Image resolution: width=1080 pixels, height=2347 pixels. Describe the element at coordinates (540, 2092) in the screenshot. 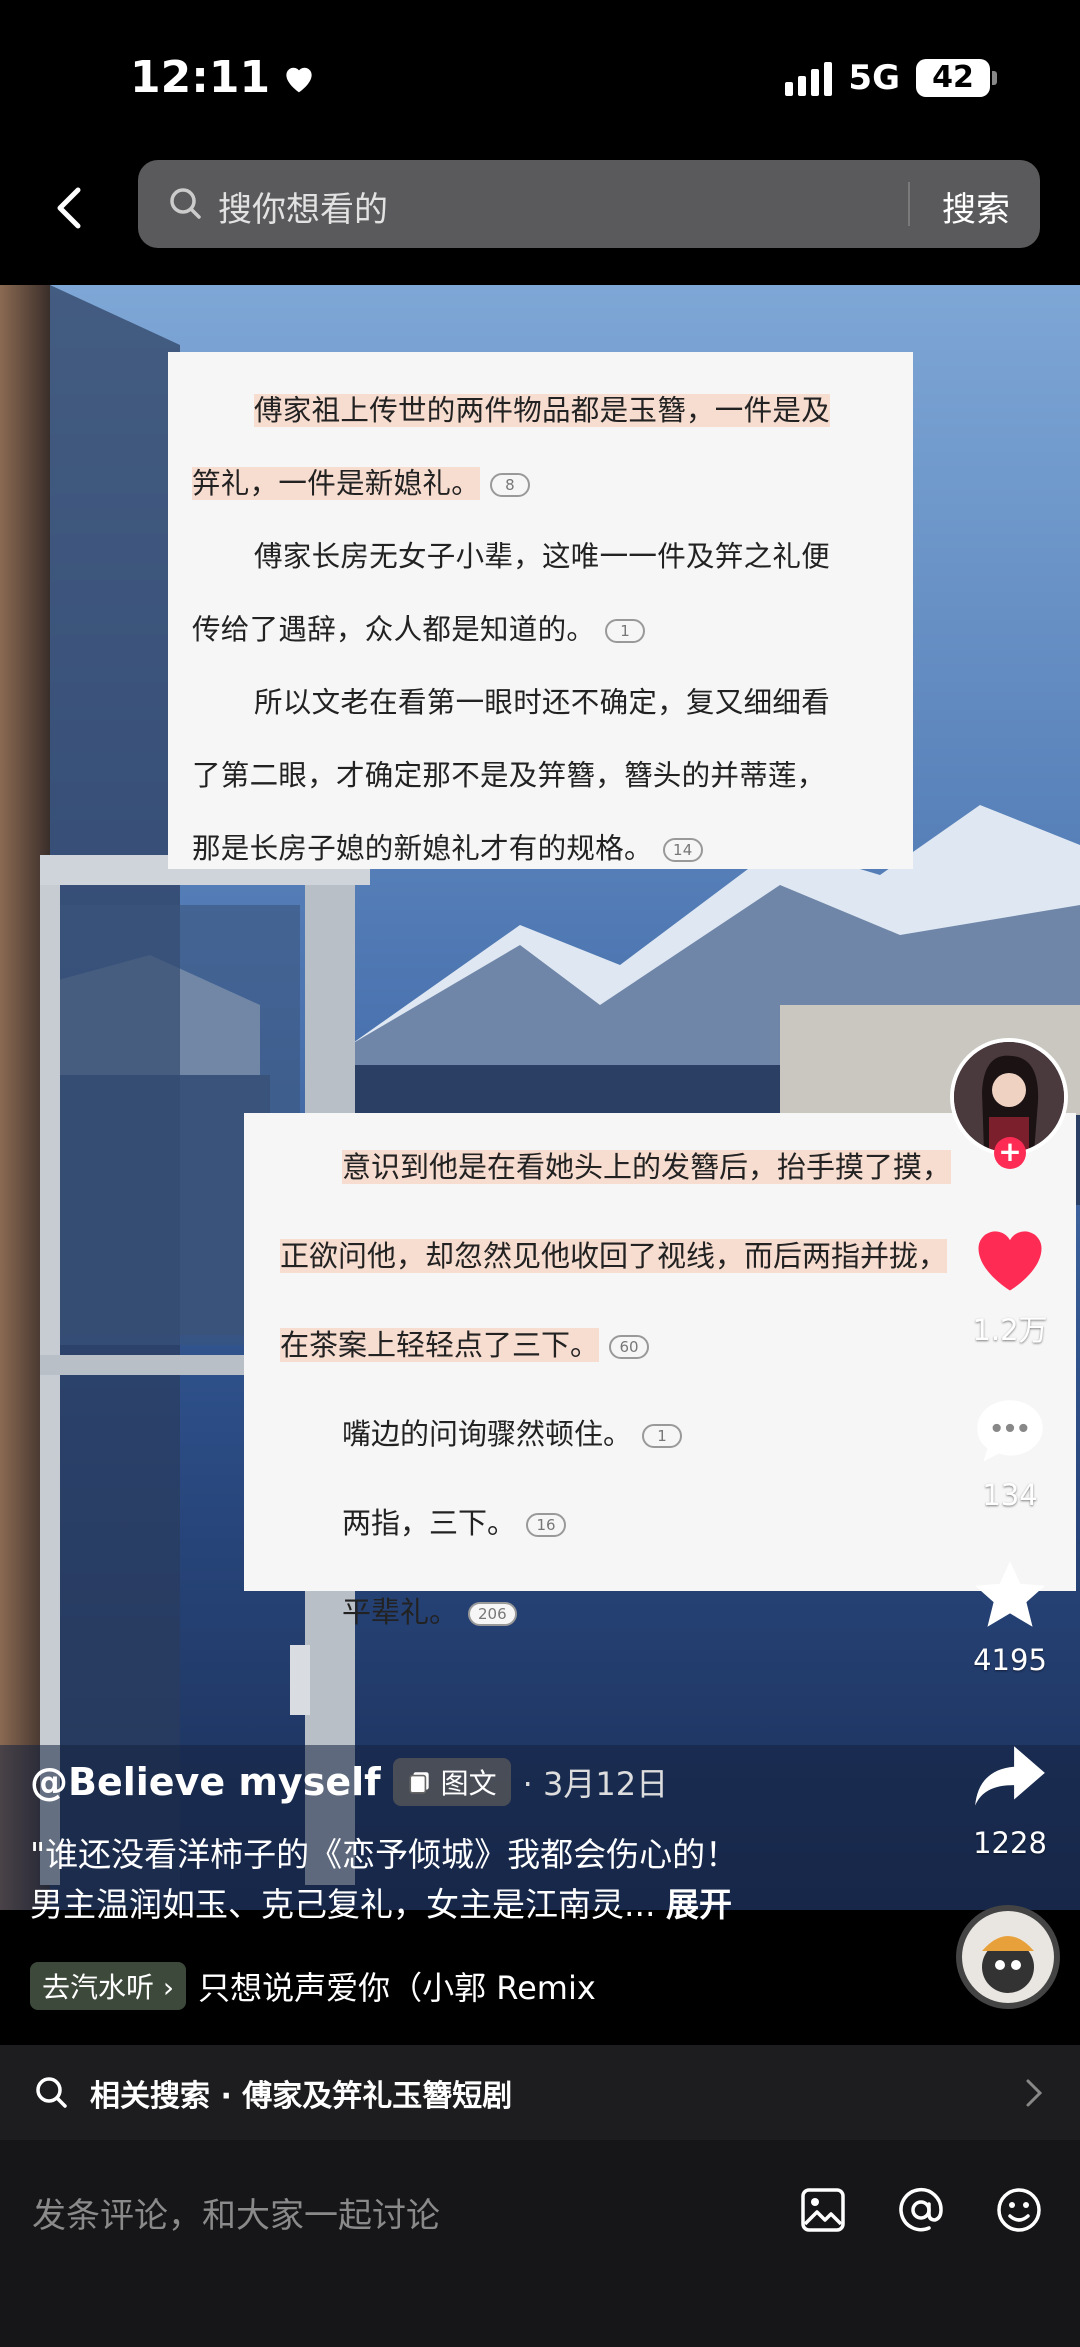

I see `related-search-bar: 相关搜索 · 傅家及笄礼玉簪短剧` at that location.